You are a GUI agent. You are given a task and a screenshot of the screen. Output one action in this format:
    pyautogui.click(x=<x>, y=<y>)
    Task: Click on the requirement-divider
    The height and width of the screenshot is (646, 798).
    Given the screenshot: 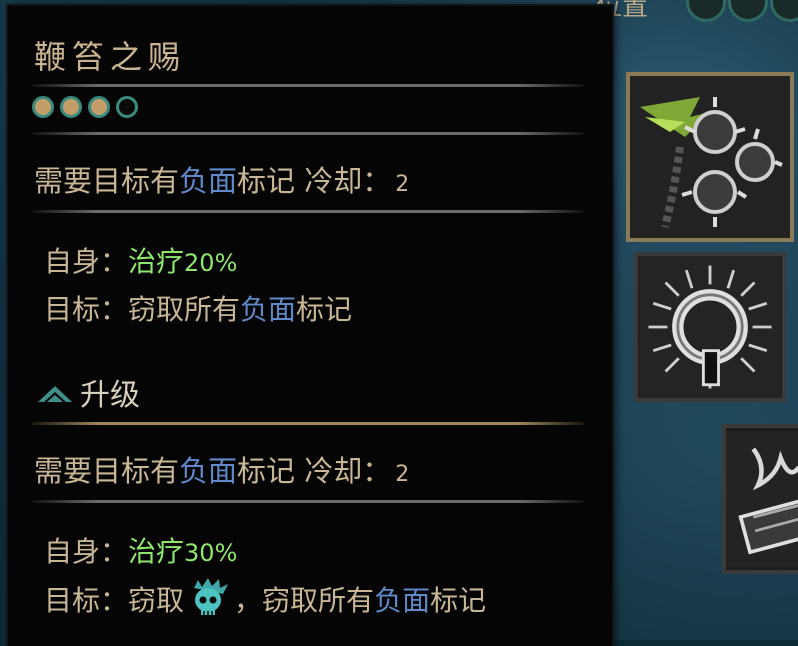 What is the action you would take?
    pyautogui.click(x=308, y=211)
    